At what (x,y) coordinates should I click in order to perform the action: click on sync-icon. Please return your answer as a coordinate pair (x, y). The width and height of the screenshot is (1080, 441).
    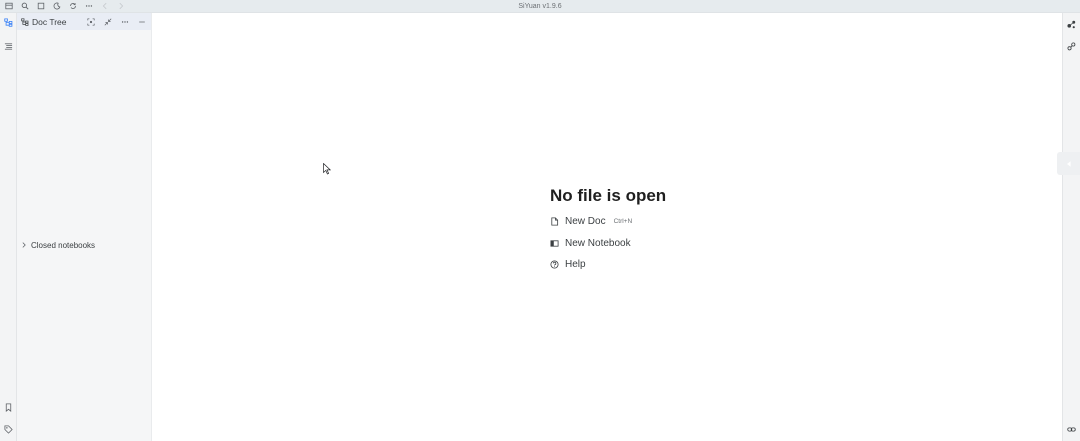
    Looking at the image, I should click on (72, 6).